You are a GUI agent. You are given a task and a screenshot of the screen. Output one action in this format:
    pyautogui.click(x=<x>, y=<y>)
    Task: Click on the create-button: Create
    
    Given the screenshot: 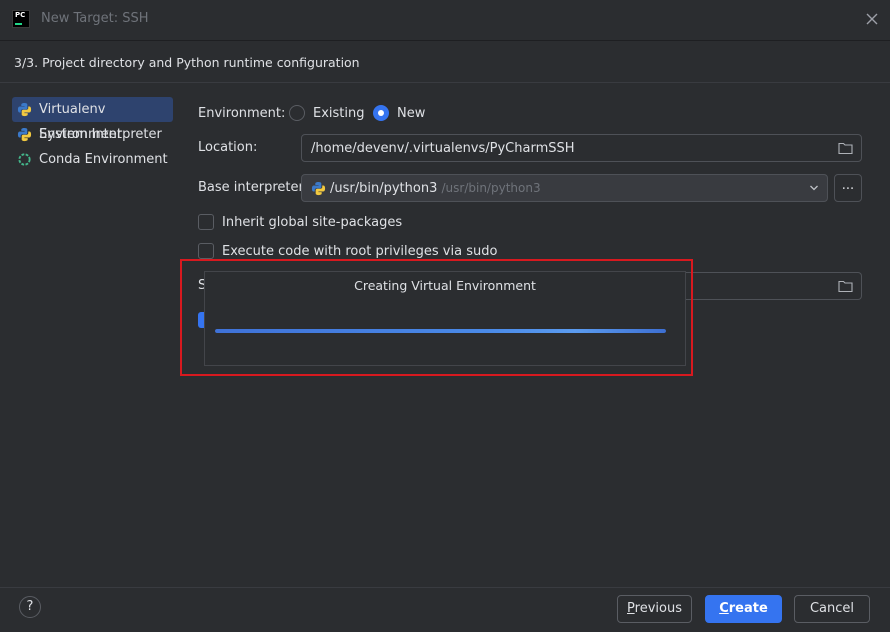 What is the action you would take?
    pyautogui.click(x=743, y=609)
    